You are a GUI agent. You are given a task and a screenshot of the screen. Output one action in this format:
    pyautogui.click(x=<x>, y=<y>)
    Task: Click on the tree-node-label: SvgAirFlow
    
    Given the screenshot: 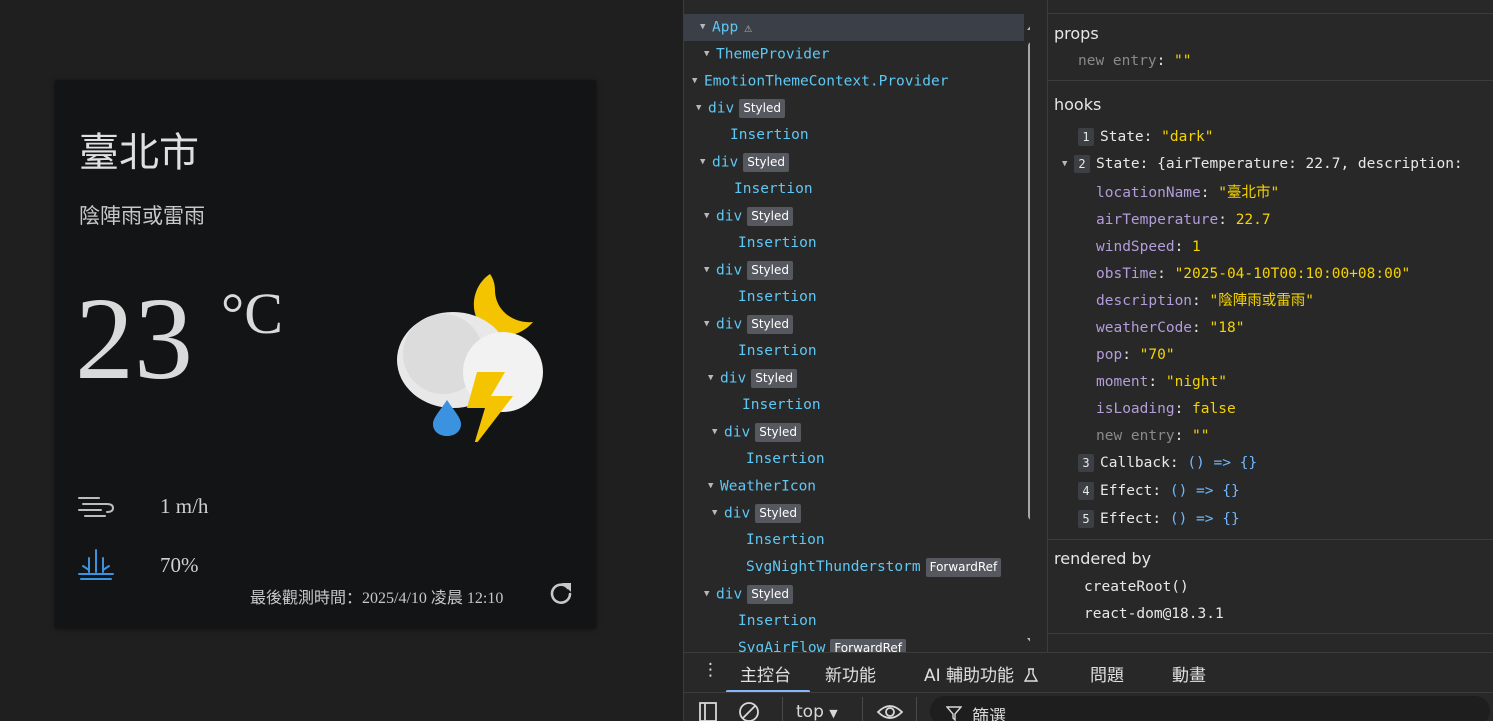 What is the action you would take?
    pyautogui.click(x=782, y=646)
    